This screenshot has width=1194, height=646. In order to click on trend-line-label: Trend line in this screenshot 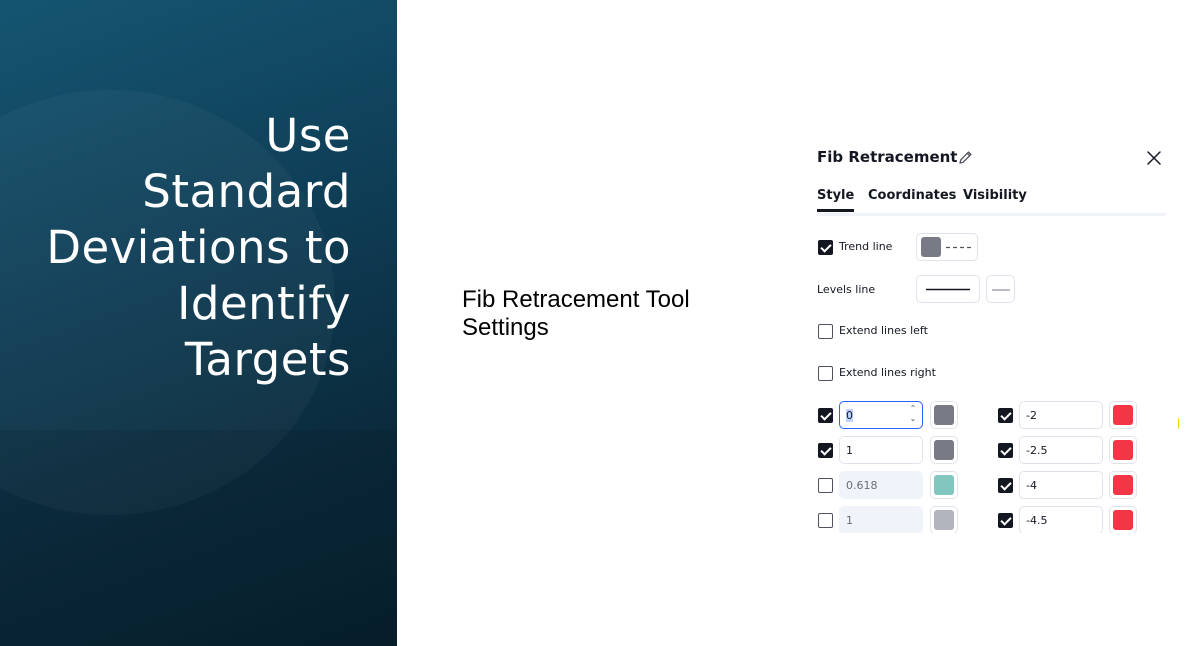, I will do `click(866, 246)`.